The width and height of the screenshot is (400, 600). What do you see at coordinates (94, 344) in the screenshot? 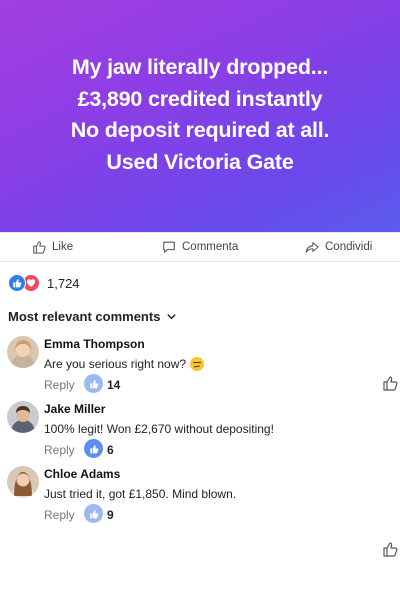
I see `comment-author: Emma Thompson` at bounding box center [94, 344].